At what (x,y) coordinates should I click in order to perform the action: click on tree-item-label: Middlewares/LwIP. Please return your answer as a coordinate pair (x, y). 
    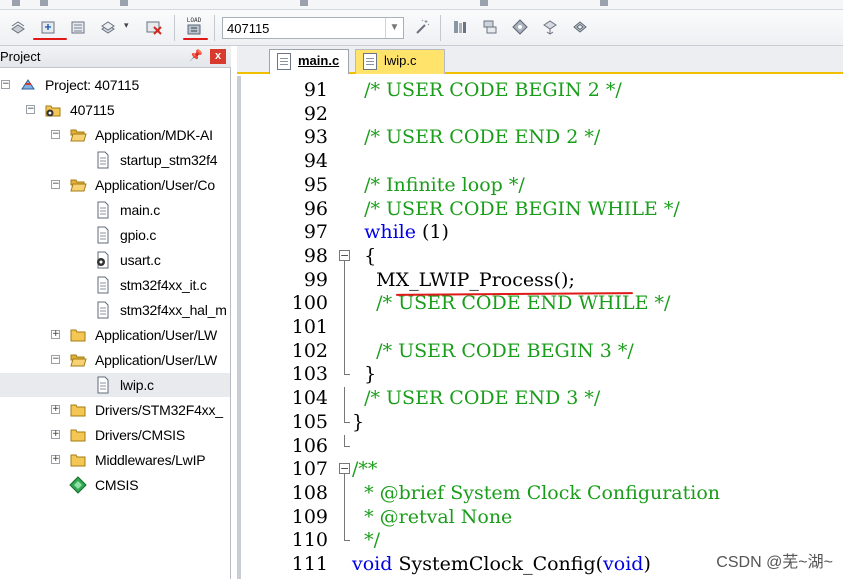
    Looking at the image, I should click on (150, 460).